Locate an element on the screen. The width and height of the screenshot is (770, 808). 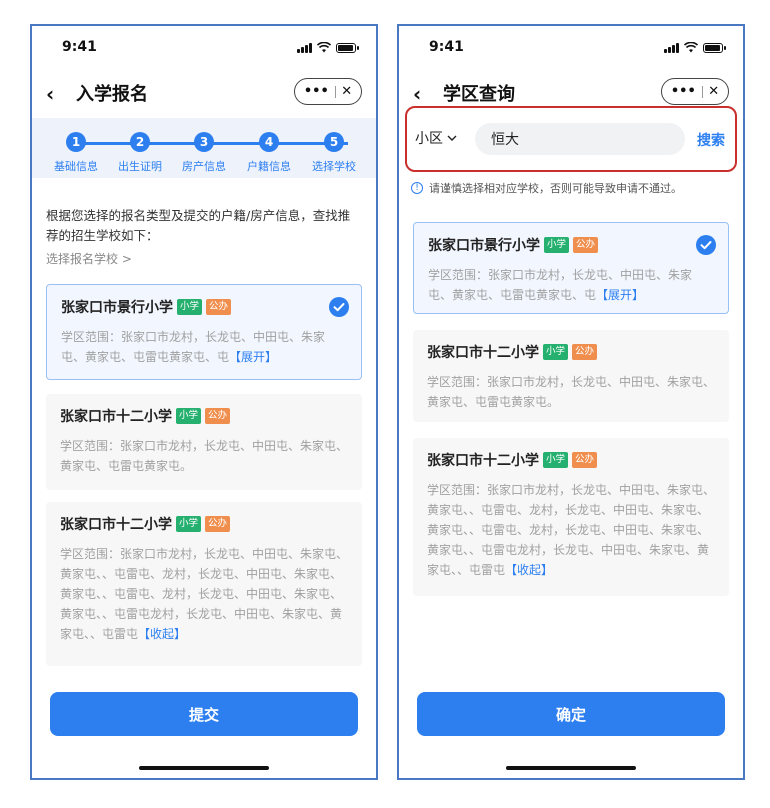
step-birth-cert: 2 出生证明 is located at coordinates (140, 153).